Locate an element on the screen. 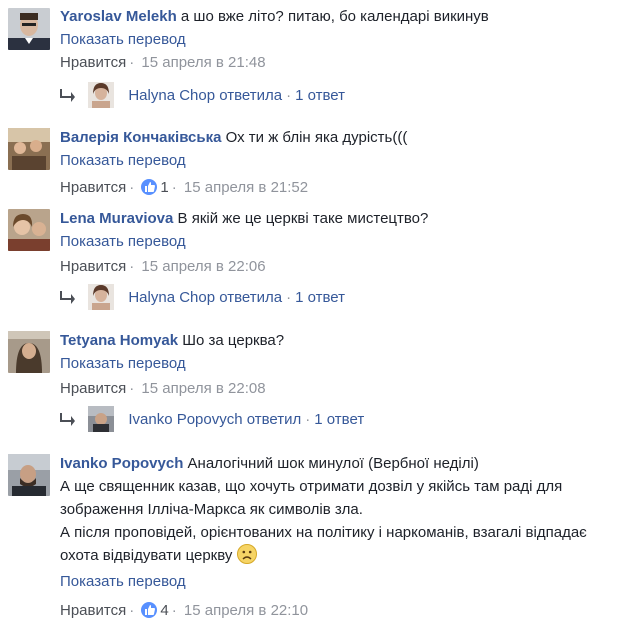 This screenshot has height=625, width=620. comment-author: Ivanko Popovych is located at coordinates (121, 463).